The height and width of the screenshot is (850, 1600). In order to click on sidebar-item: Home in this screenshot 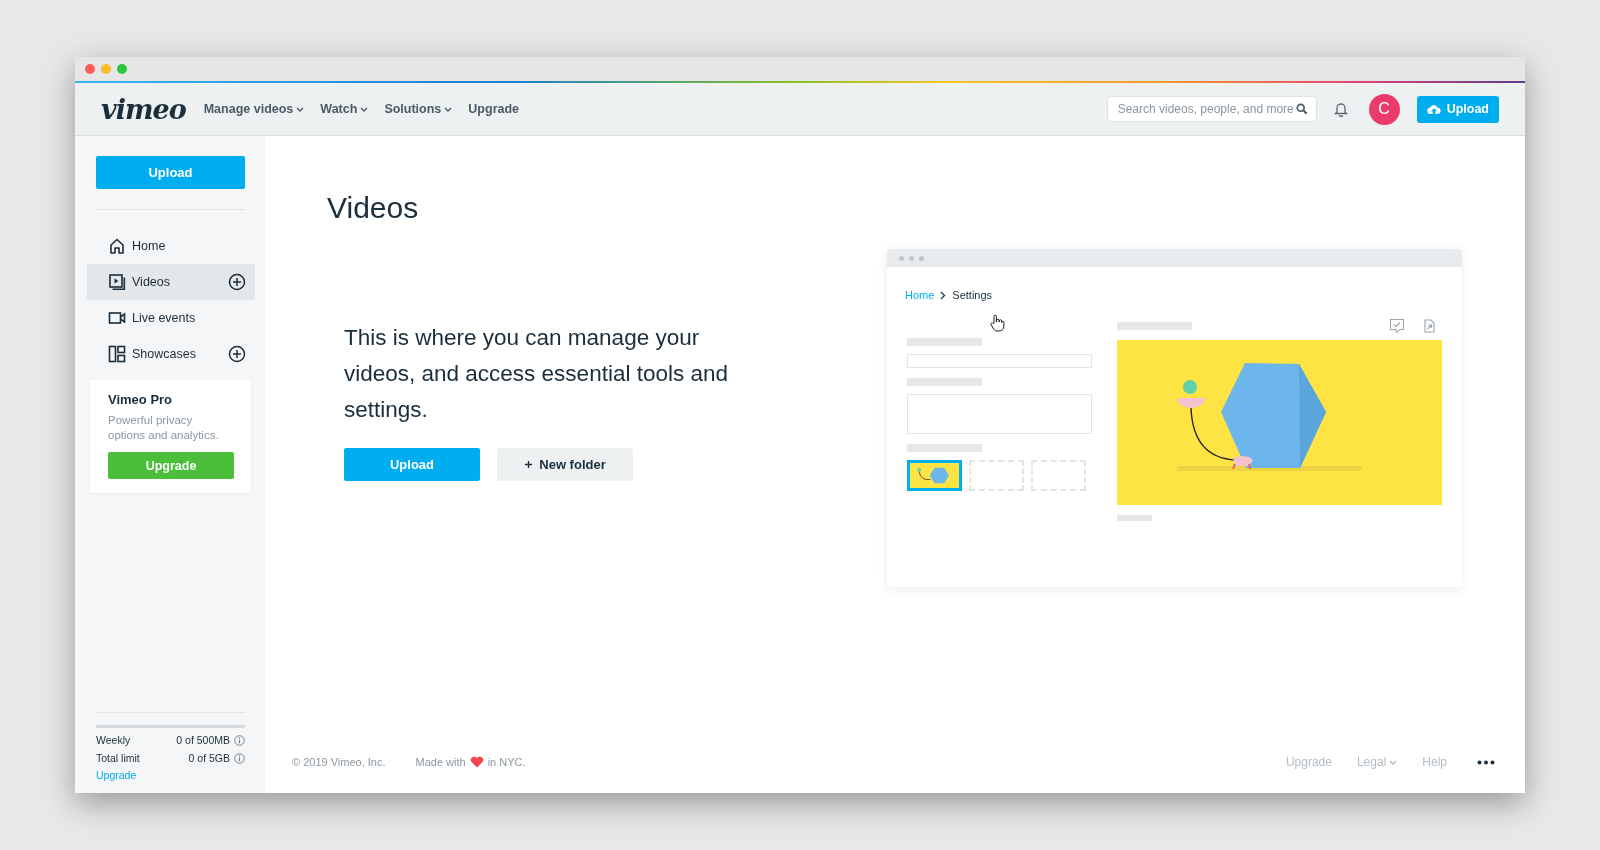, I will do `click(171, 246)`.